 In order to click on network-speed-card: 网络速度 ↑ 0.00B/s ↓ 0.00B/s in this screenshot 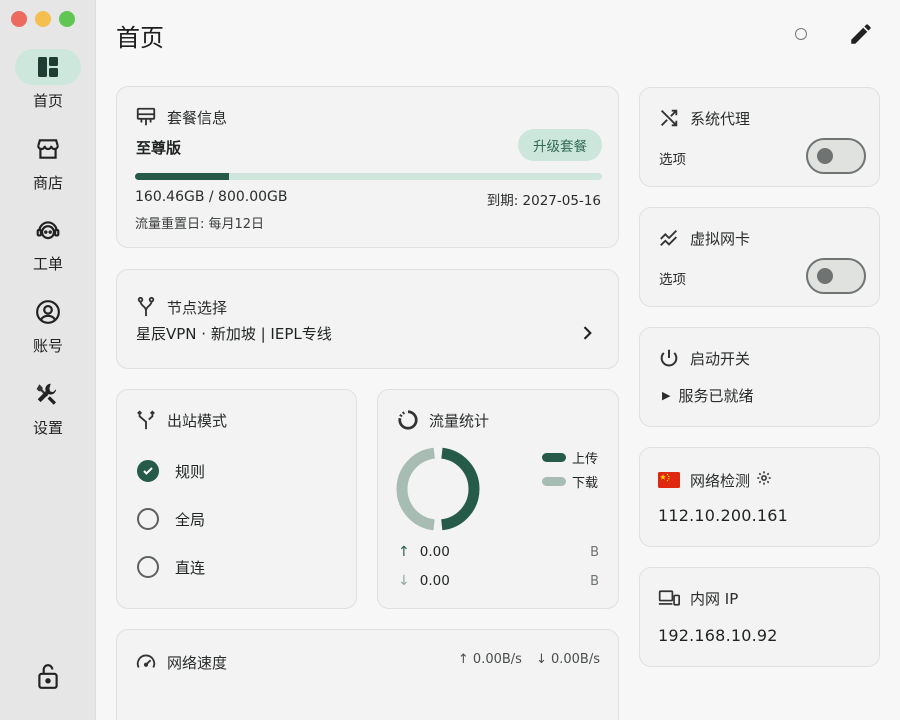, I will do `click(367, 674)`.